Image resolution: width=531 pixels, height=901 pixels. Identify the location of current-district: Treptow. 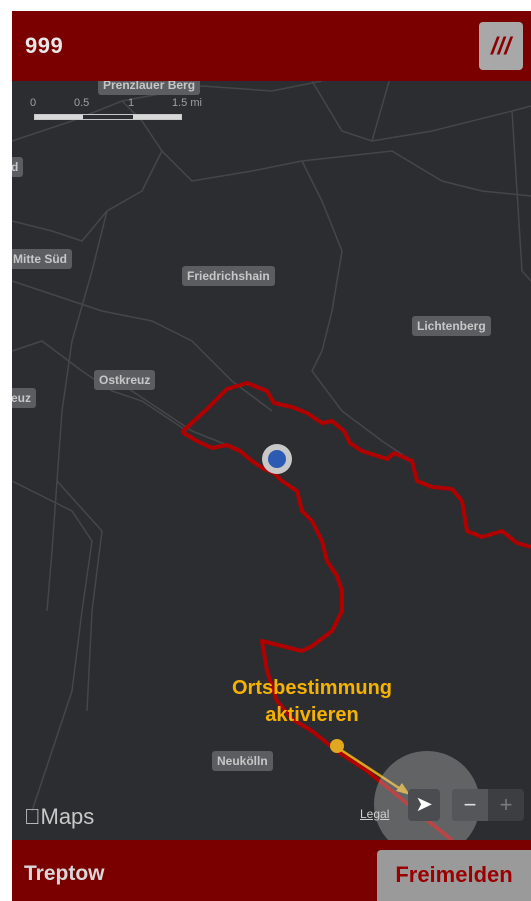
(64, 873).